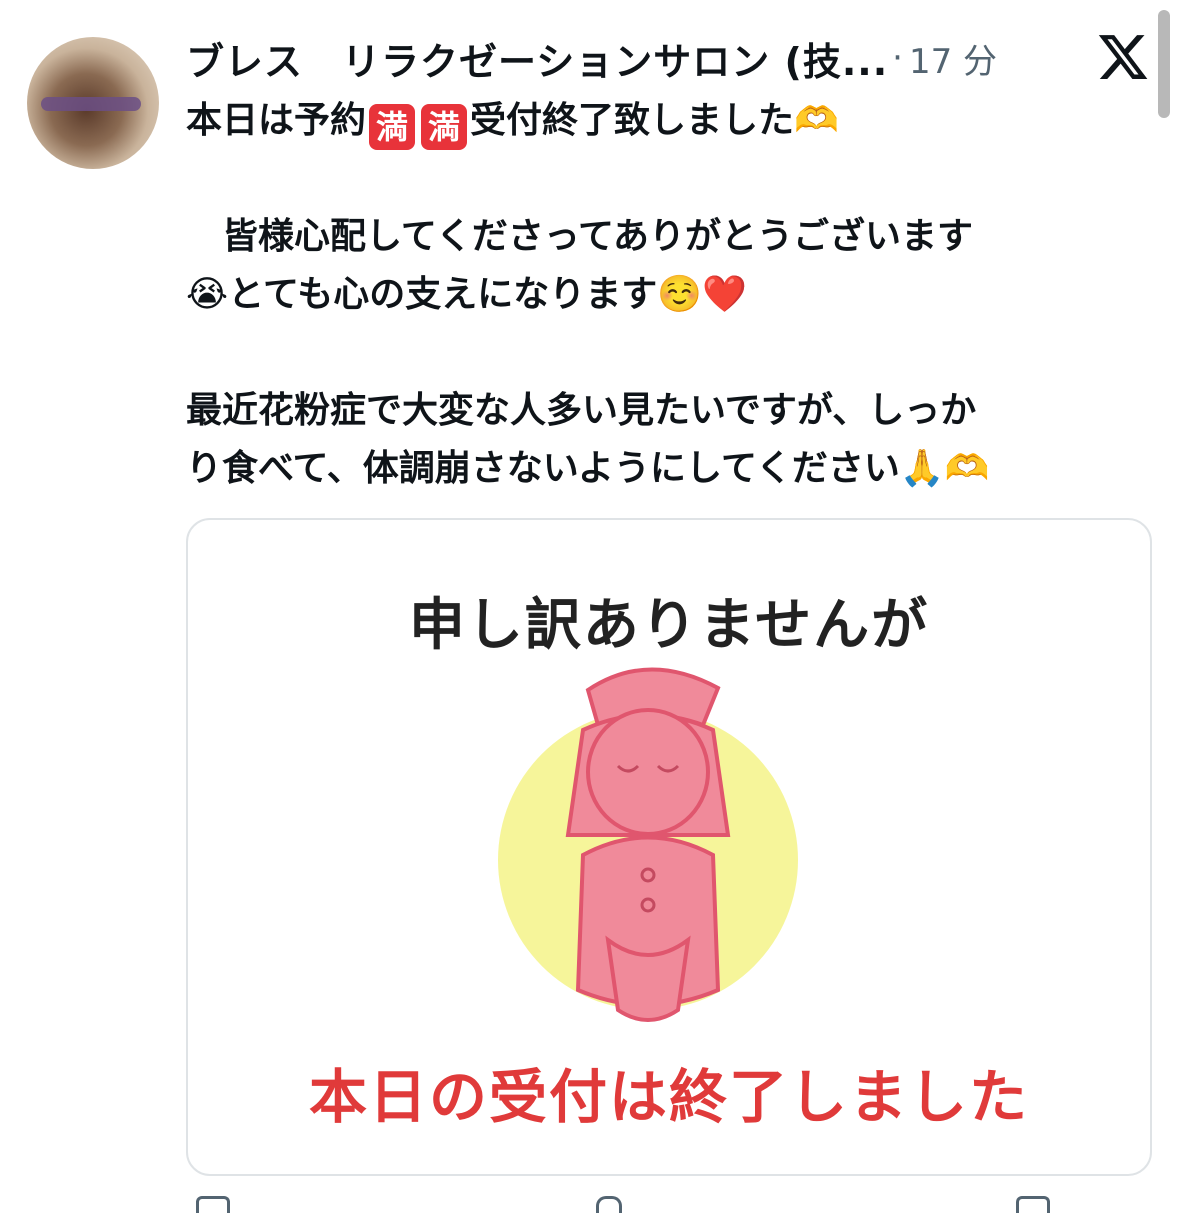 The width and height of the screenshot is (1179, 1213). I want to click on avatar-band, so click(91, 104).